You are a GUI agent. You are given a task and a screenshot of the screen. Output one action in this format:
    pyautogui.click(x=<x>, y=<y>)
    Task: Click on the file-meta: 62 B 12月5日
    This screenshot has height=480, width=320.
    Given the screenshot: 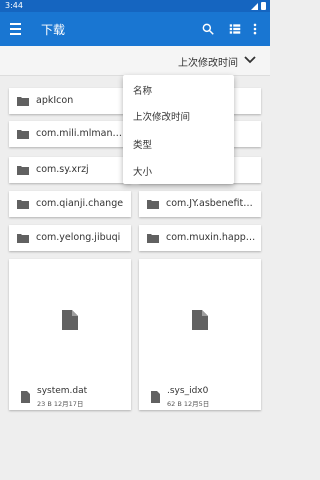 What is the action you would take?
    pyautogui.click(x=188, y=404)
    